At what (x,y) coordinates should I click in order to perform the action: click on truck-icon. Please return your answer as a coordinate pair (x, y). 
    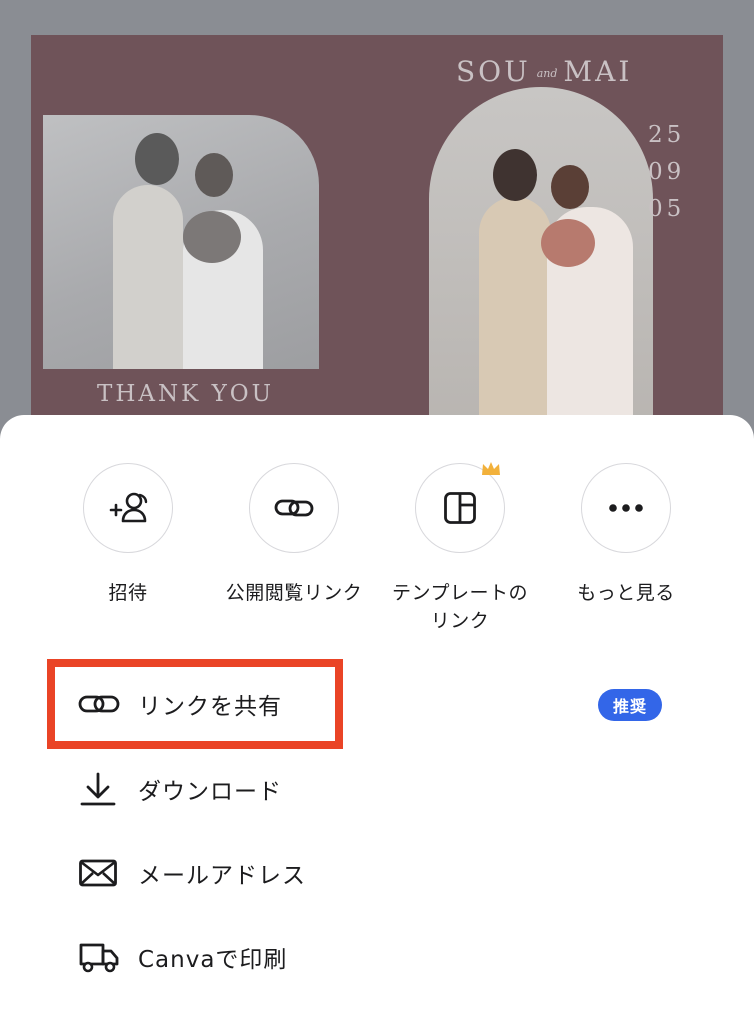
    Looking at the image, I should click on (99, 958).